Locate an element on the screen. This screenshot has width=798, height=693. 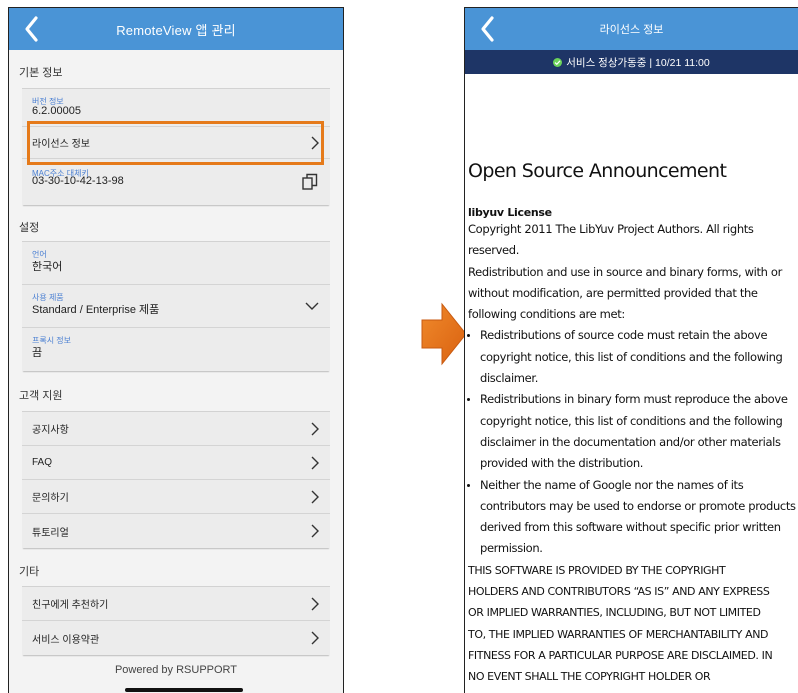
copyright-line: reserved. is located at coordinates (494, 250).